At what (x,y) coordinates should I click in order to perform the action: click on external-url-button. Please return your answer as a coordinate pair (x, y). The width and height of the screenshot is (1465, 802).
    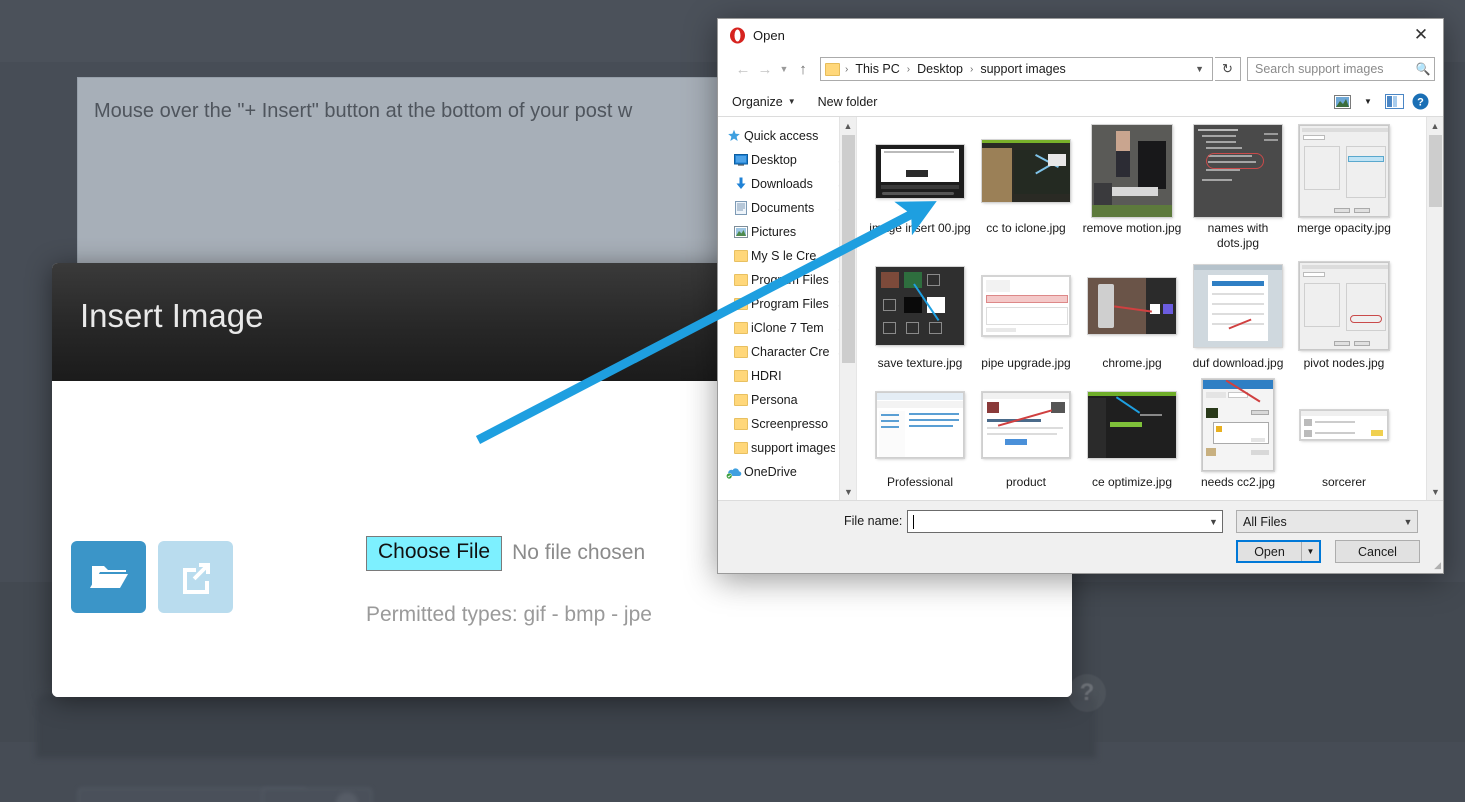
    Looking at the image, I should click on (195, 577).